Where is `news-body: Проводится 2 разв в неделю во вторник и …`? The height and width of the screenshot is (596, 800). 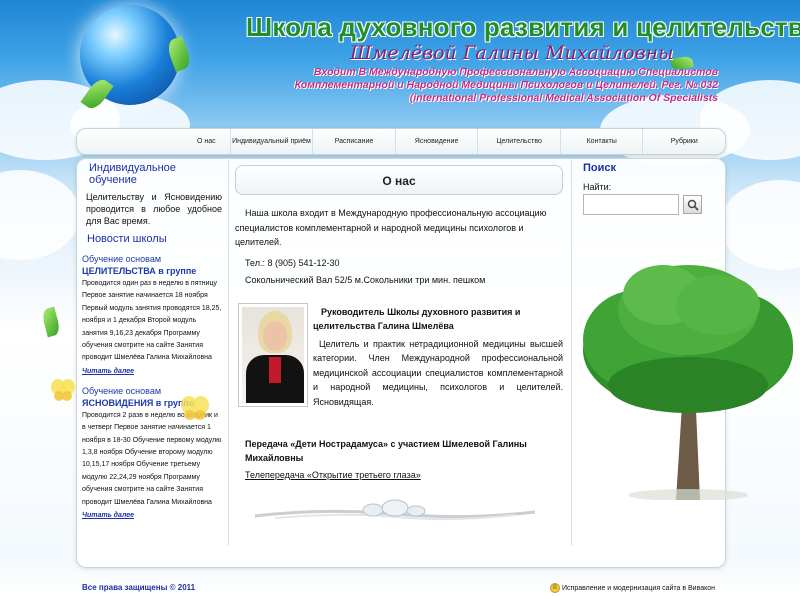 news-body: Проводится 2 разв в неделю во вторник и … is located at coordinates (152, 458).